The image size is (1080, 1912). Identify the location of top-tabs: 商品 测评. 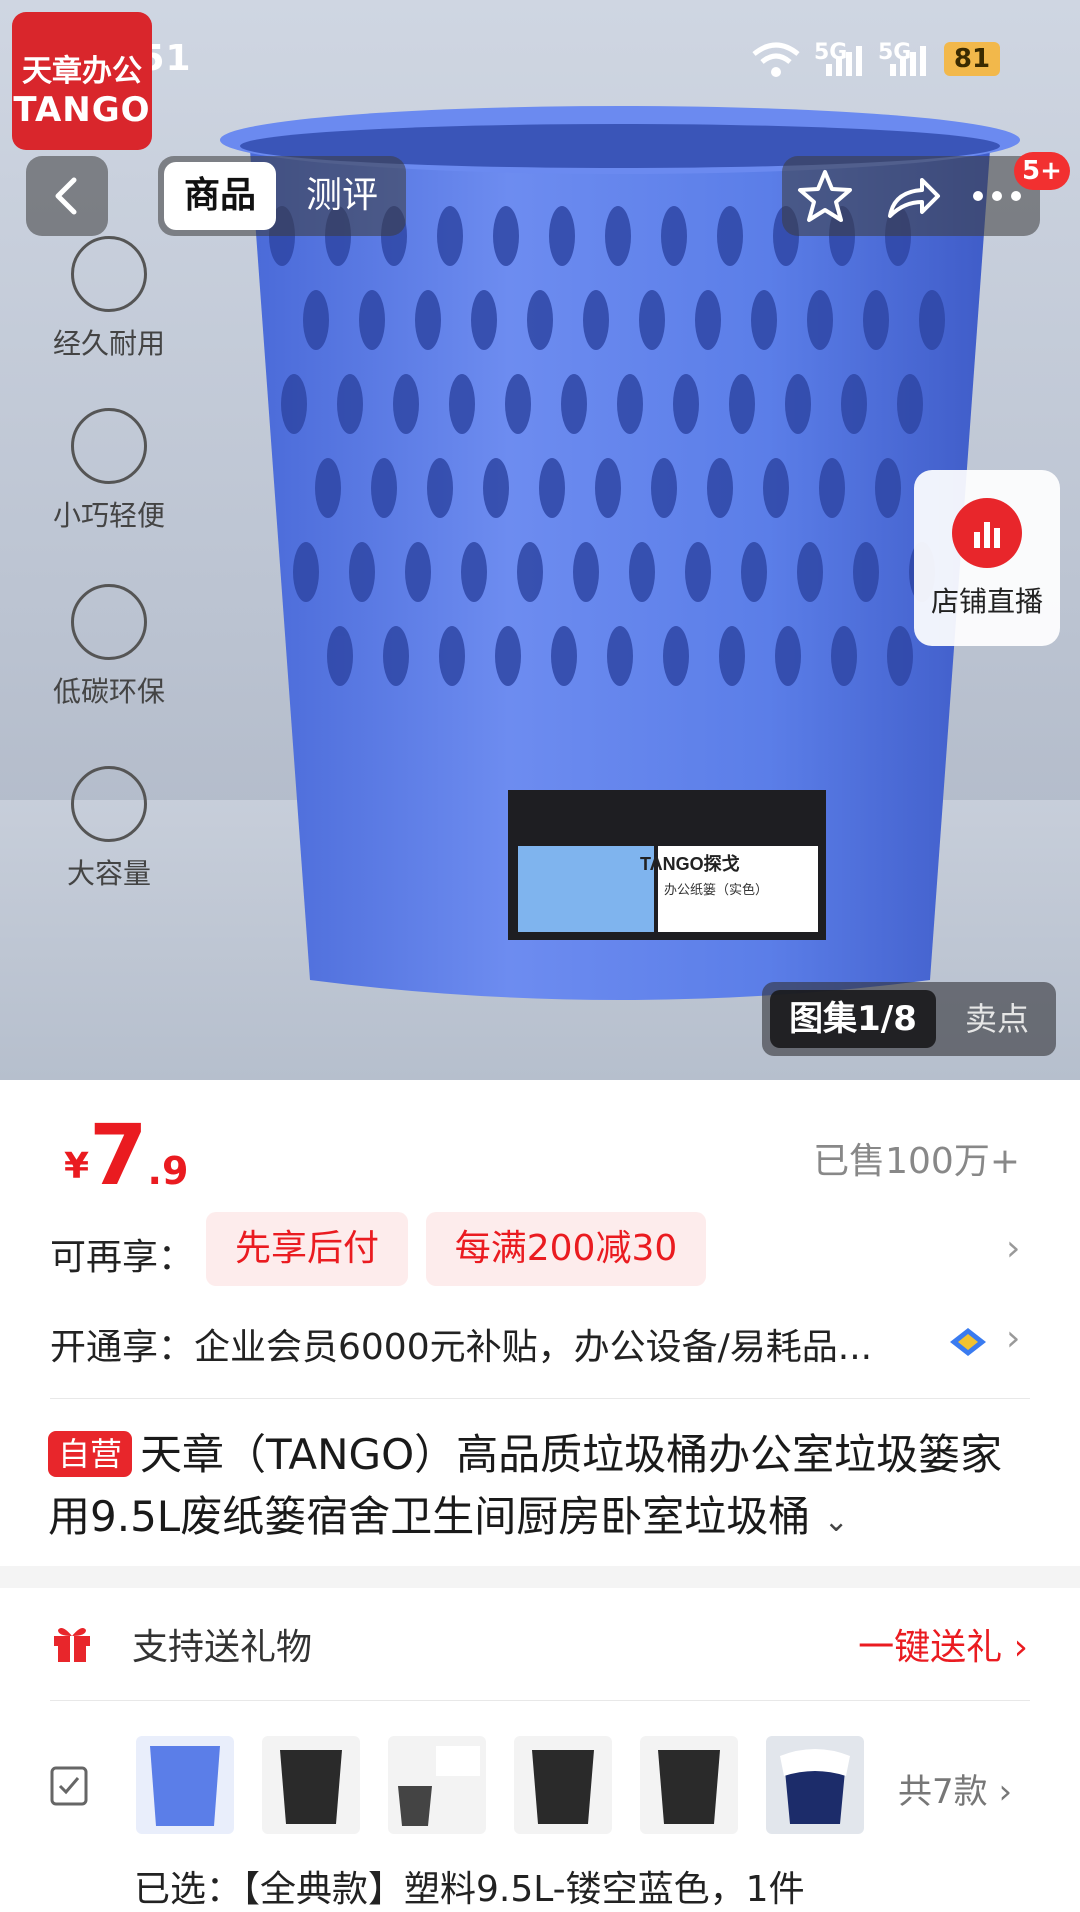
(282, 196).